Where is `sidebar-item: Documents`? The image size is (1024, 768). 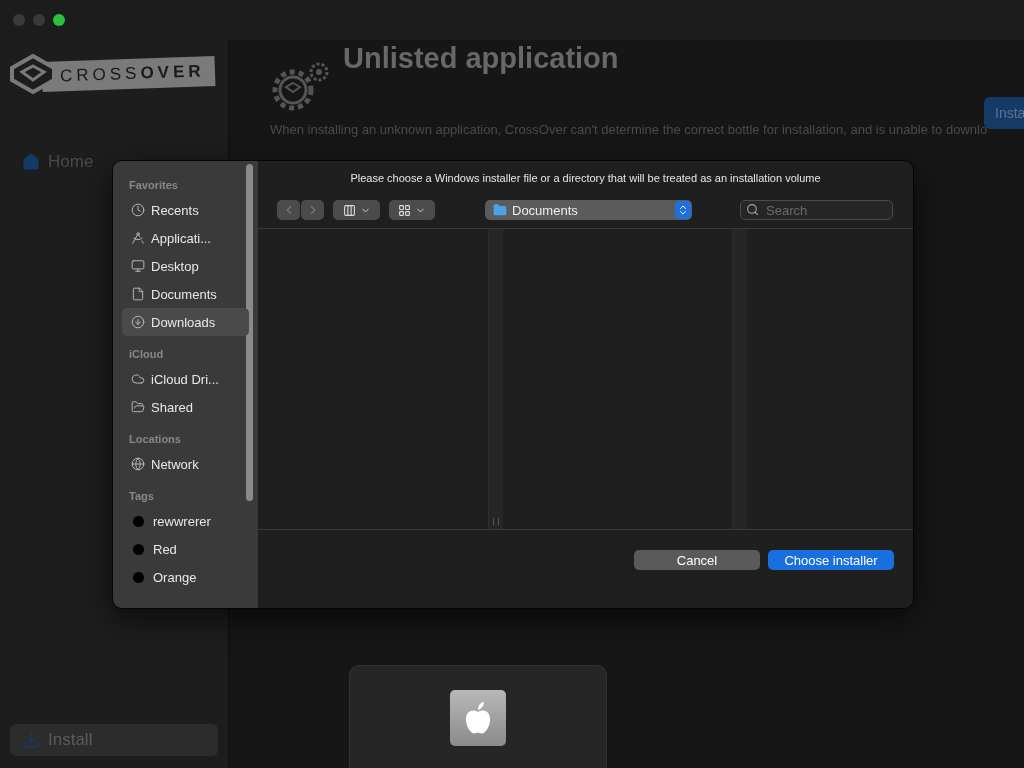 sidebar-item: Documents is located at coordinates (185, 294).